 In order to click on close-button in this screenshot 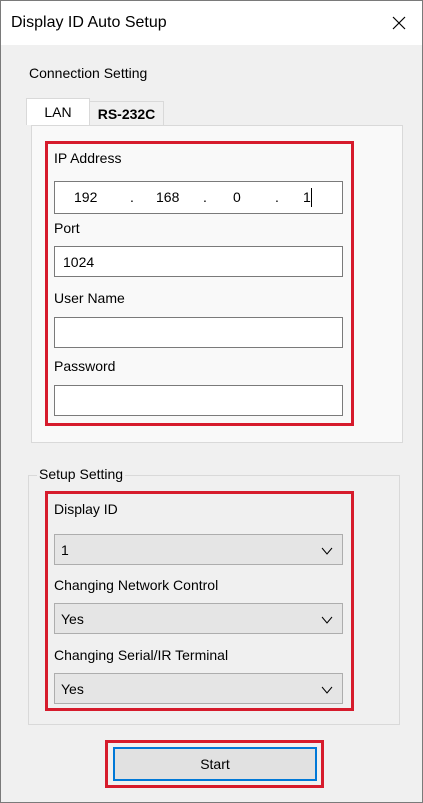, I will do `click(399, 23)`.